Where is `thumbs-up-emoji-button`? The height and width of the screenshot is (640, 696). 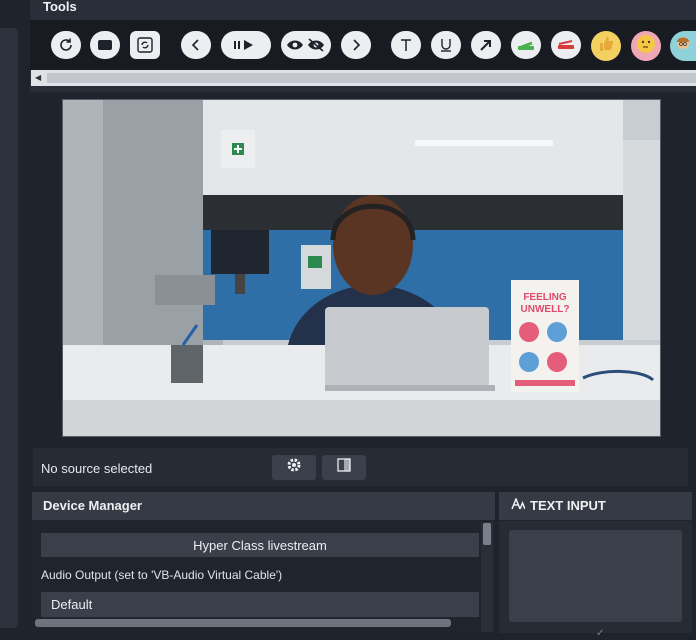
thumbs-up-emoji-button is located at coordinates (606, 46).